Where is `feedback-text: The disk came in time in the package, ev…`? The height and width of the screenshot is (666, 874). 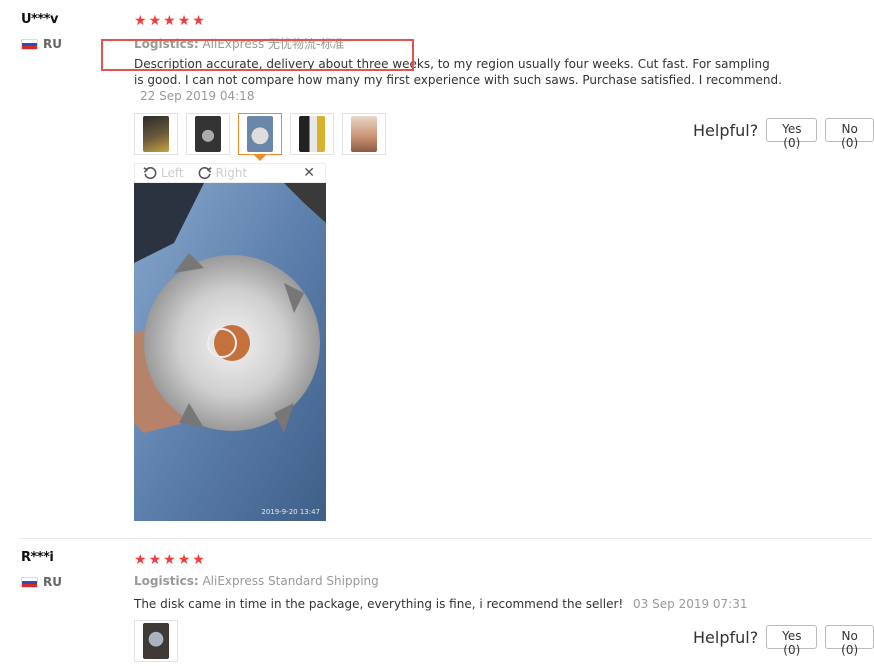 feedback-text: The disk came in time in the package, ev… is located at coordinates (379, 604).